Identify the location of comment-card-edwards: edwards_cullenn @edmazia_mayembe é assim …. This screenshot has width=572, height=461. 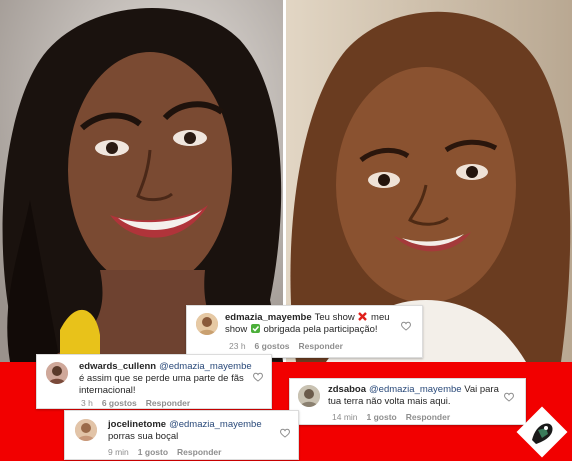
(154, 381).